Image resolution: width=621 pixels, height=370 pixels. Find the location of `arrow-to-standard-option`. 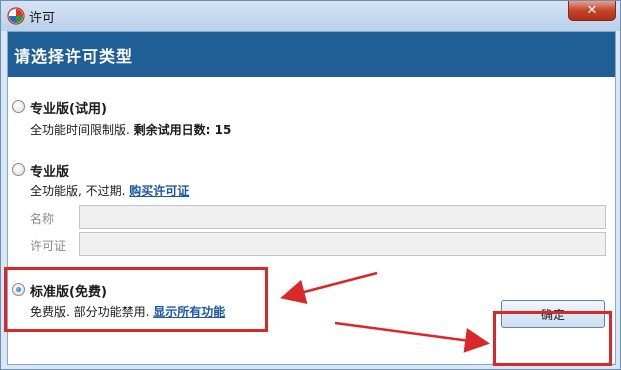

arrow-to-standard-option is located at coordinates (329, 288).